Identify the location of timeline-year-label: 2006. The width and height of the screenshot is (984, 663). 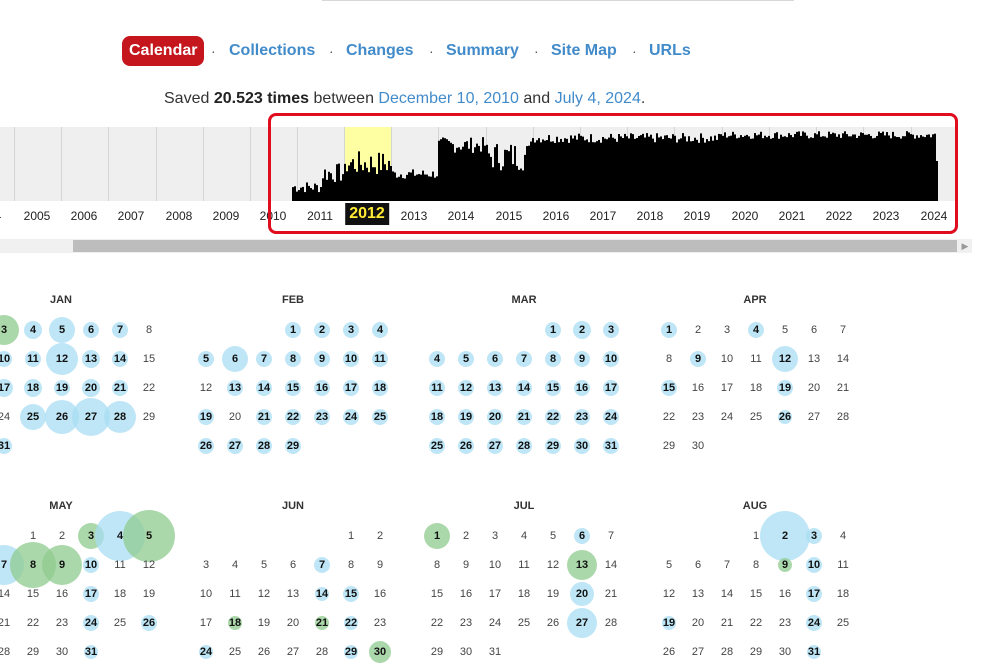
(84, 216).